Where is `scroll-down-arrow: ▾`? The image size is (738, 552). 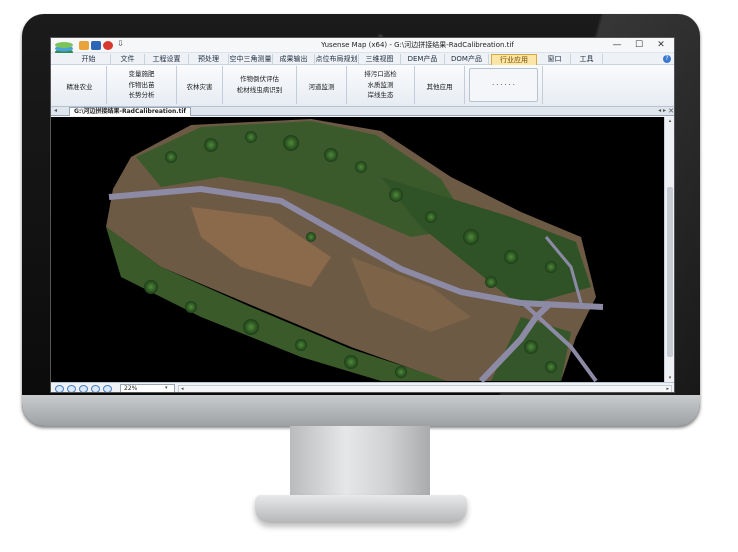 scroll-down-arrow: ▾ is located at coordinates (669, 378).